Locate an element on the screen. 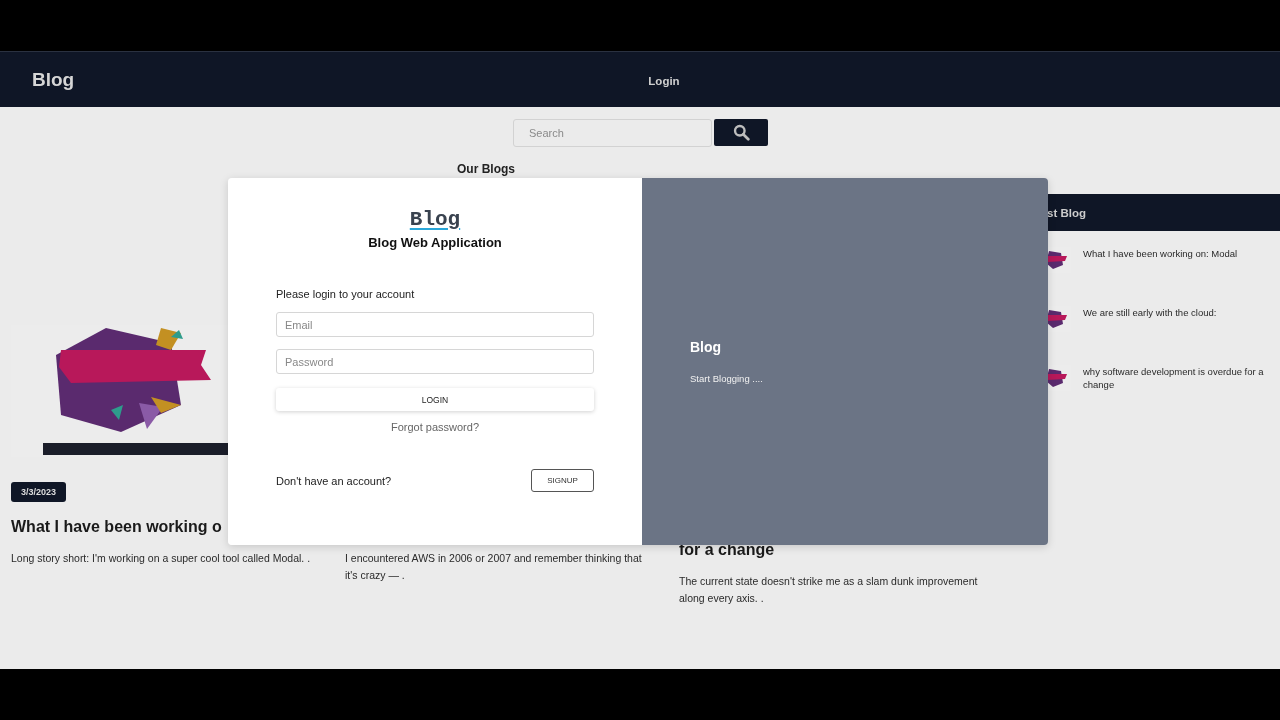 The width and height of the screenshot is (1280, 720). login-button: LOGIN is located at coordinates (435, 399).